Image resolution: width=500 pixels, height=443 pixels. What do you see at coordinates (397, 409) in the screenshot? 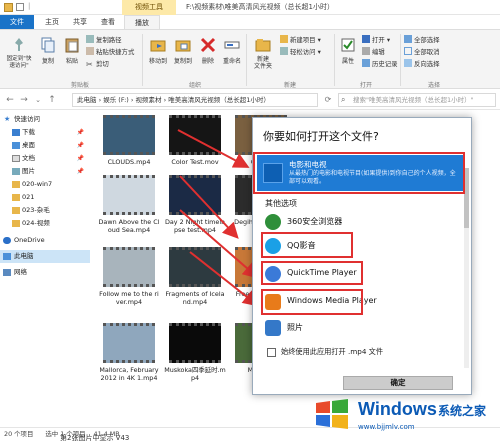
I see `watermark-brand: Windows` at bounding box center [397, 409].